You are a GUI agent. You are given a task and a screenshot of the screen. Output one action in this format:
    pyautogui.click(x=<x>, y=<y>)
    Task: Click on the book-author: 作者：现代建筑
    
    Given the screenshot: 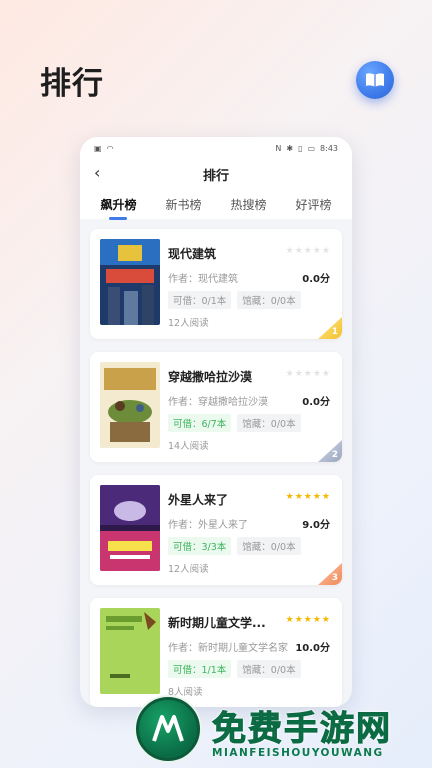 What is the action you would take?
    pyautogui.click(x=203, y=279)
    